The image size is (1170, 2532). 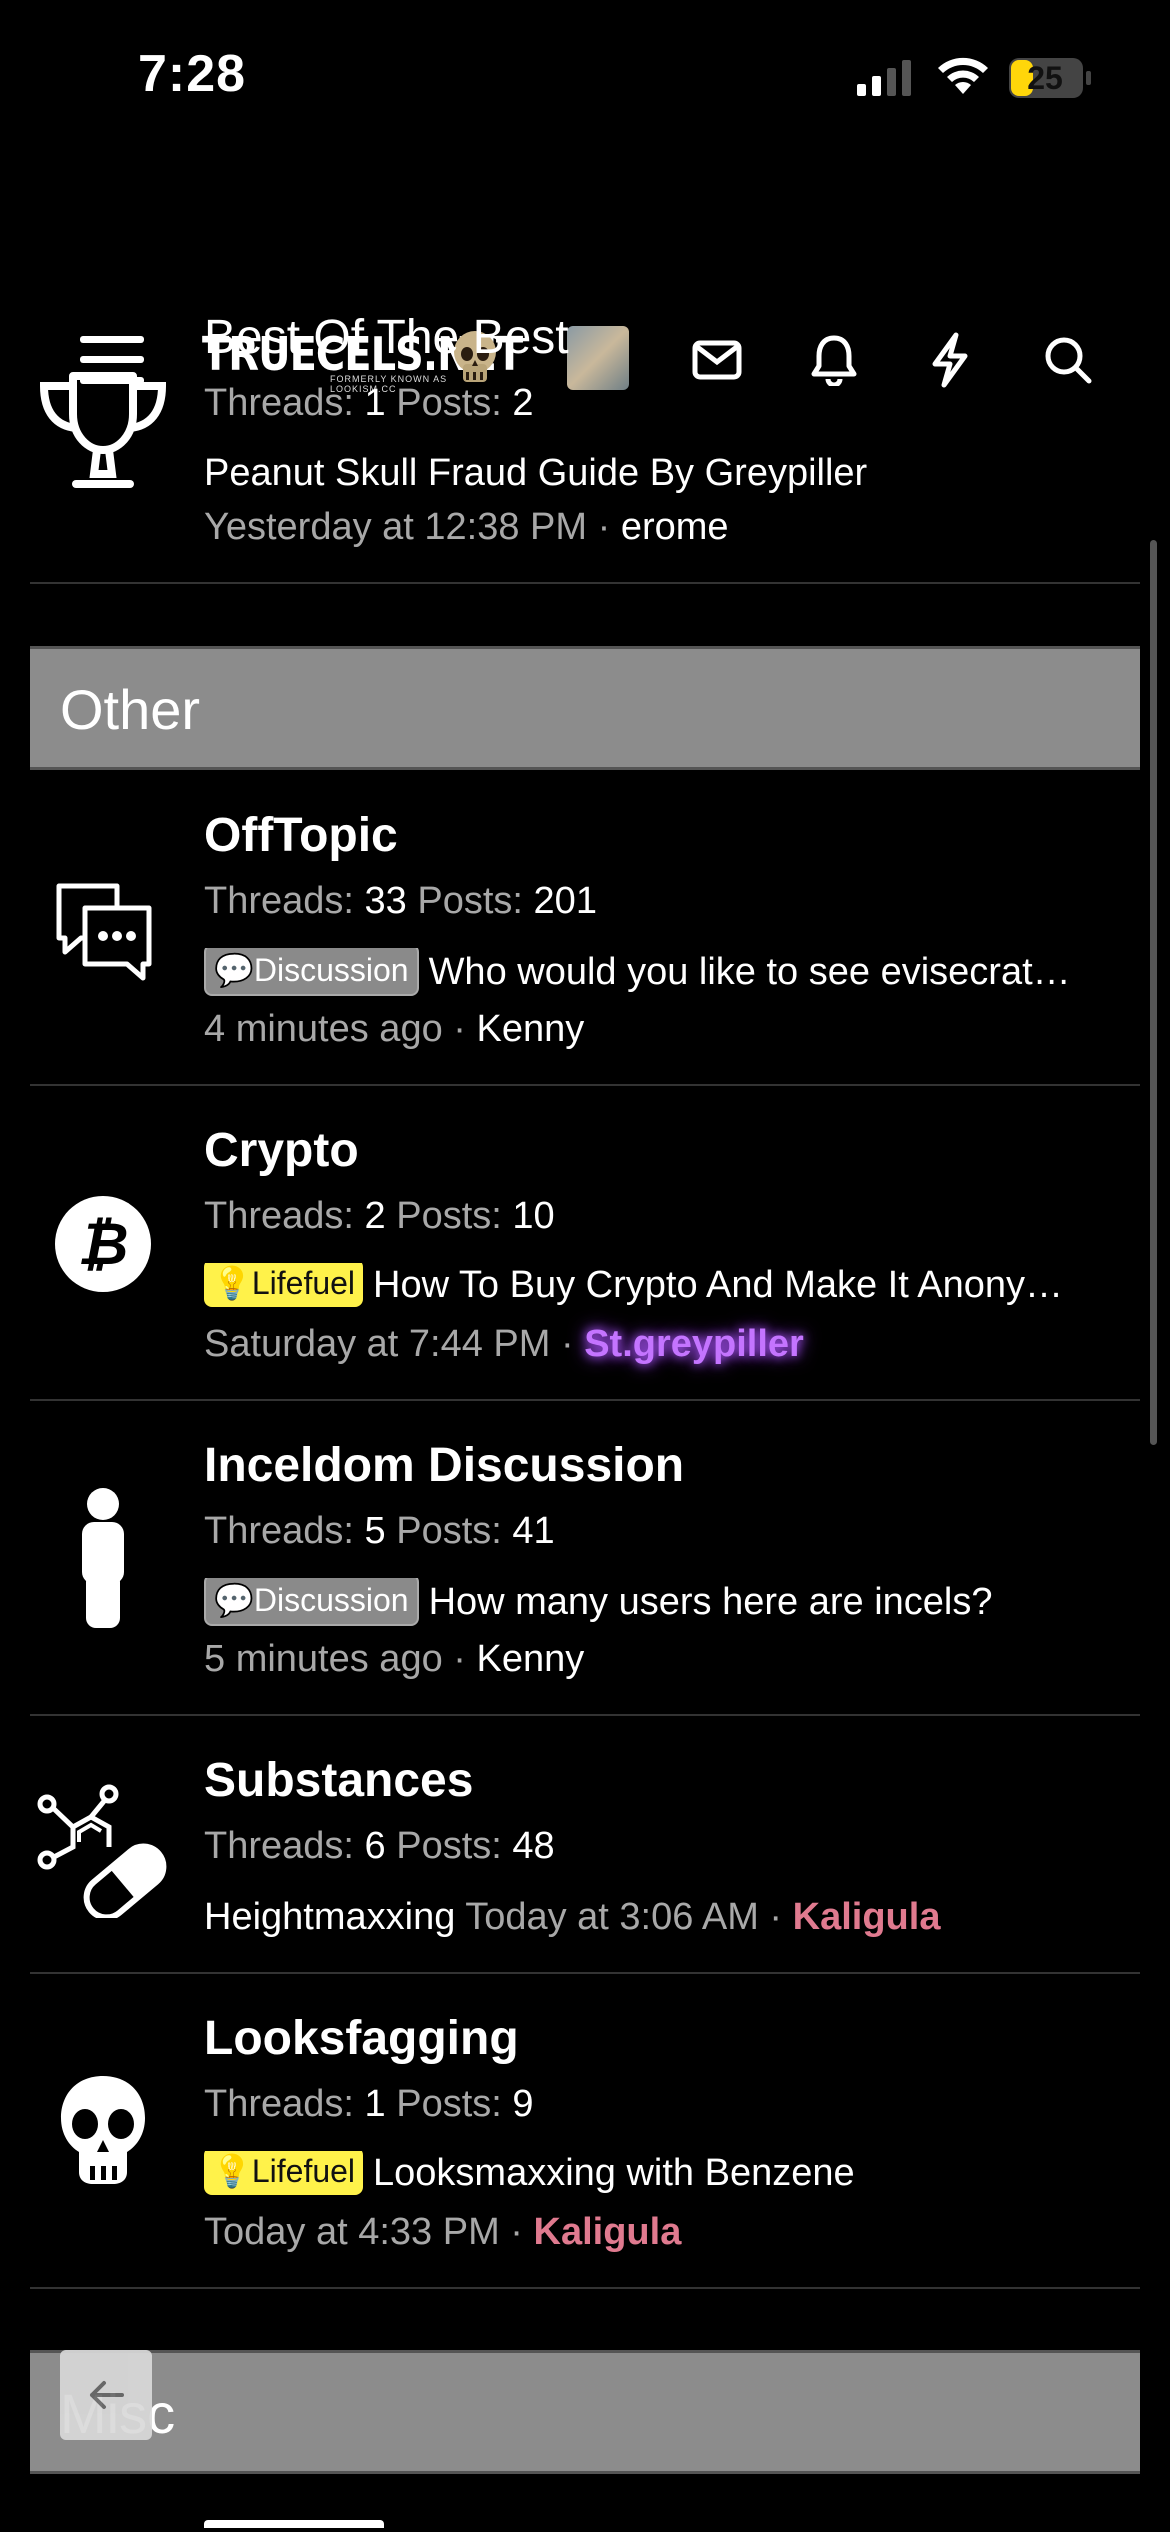 I want to click on search-icon, so click(x=1068, y=360).